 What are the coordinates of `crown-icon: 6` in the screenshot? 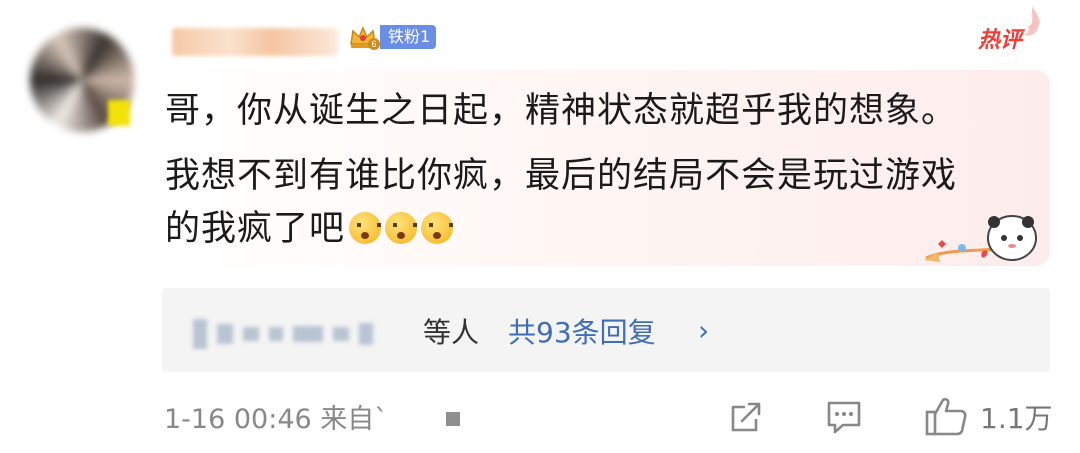 It's located at (364, 37).